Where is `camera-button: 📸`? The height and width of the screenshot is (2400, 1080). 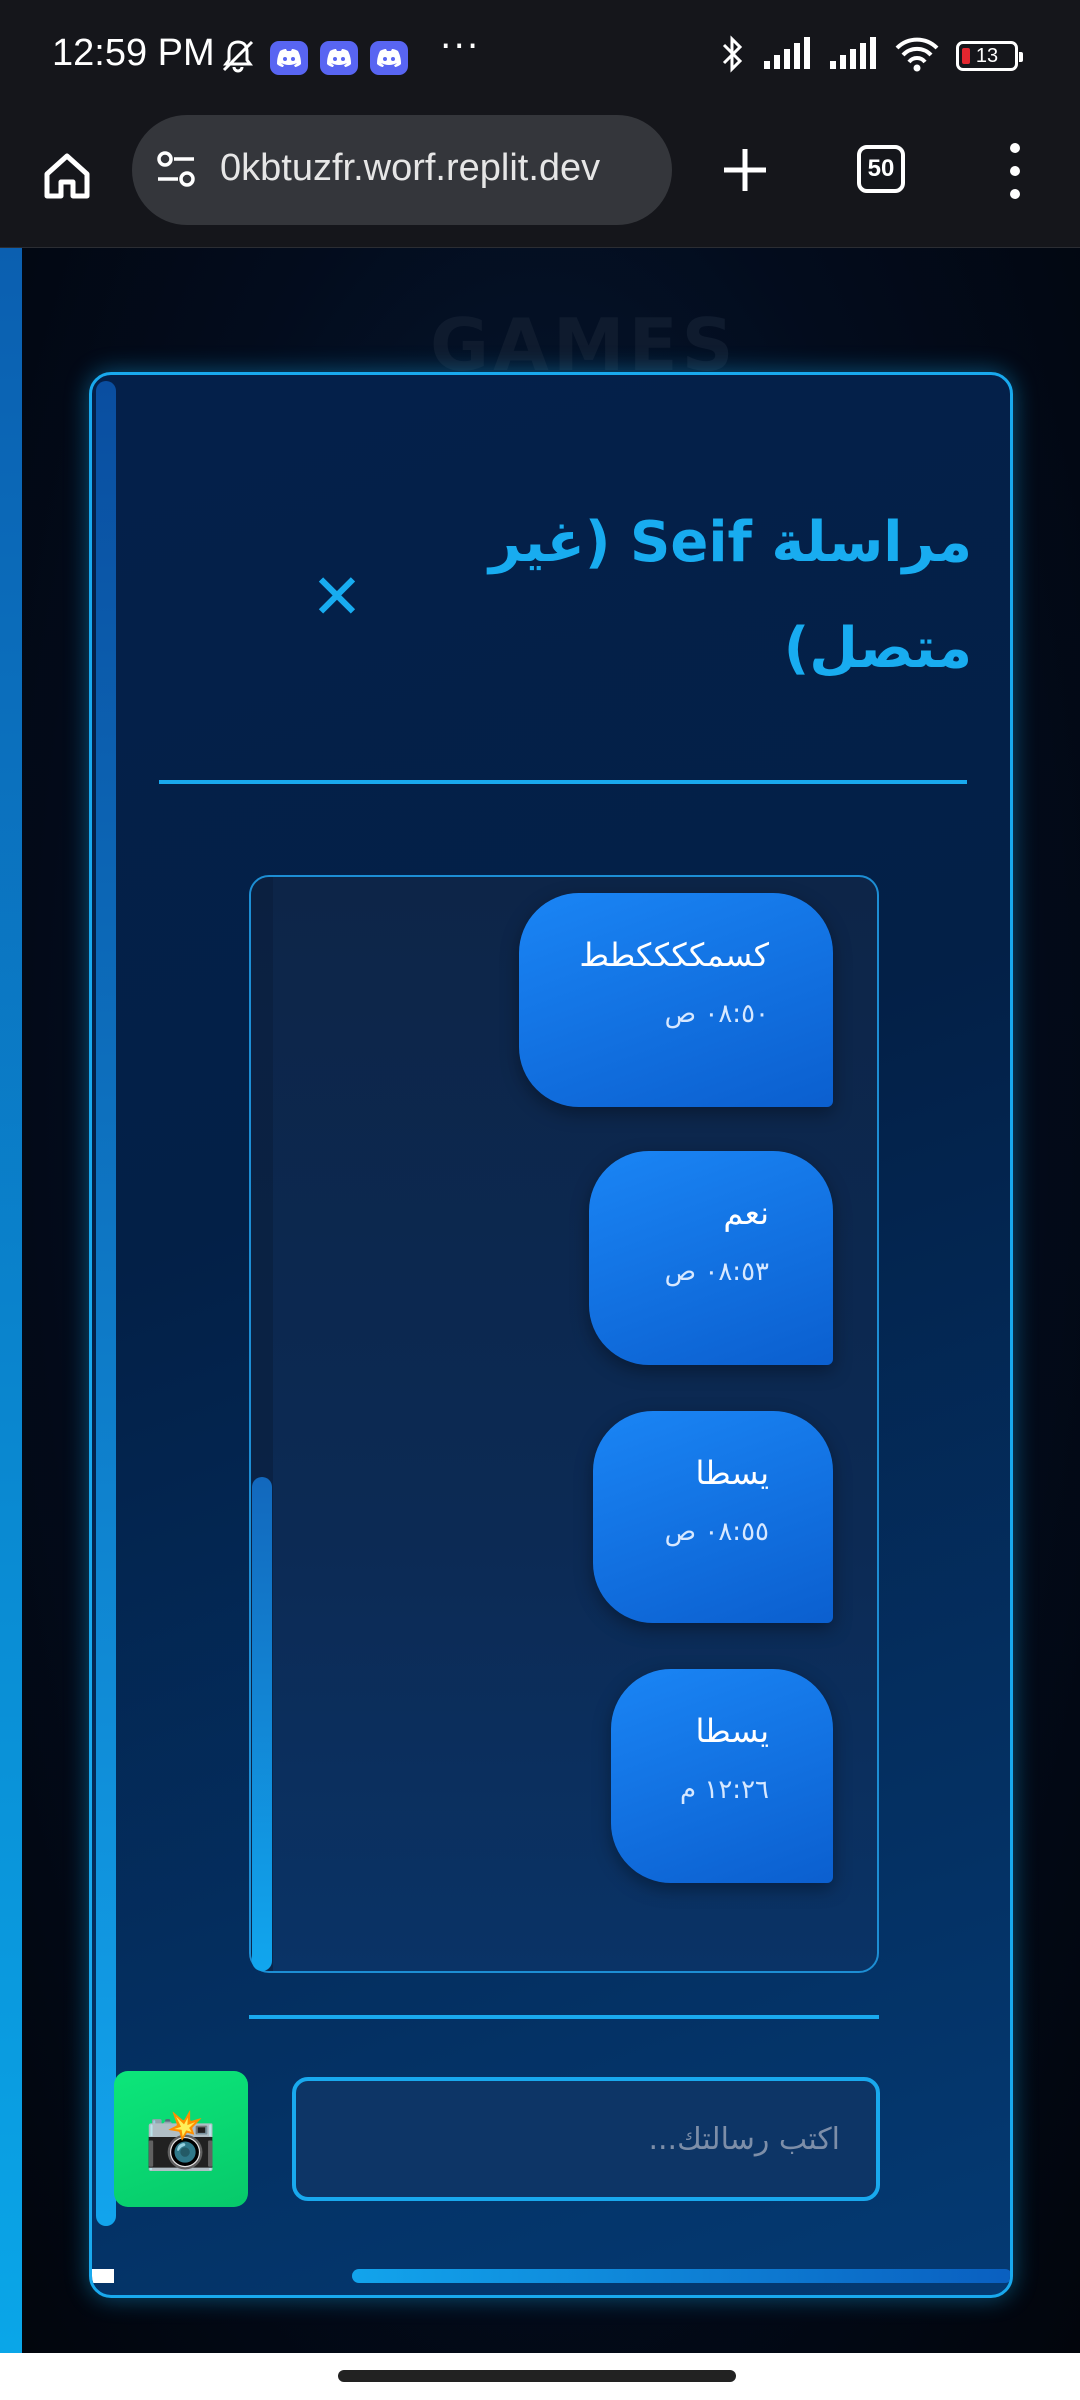
camera-button: 📸 is located at coordinates (181, 2139).